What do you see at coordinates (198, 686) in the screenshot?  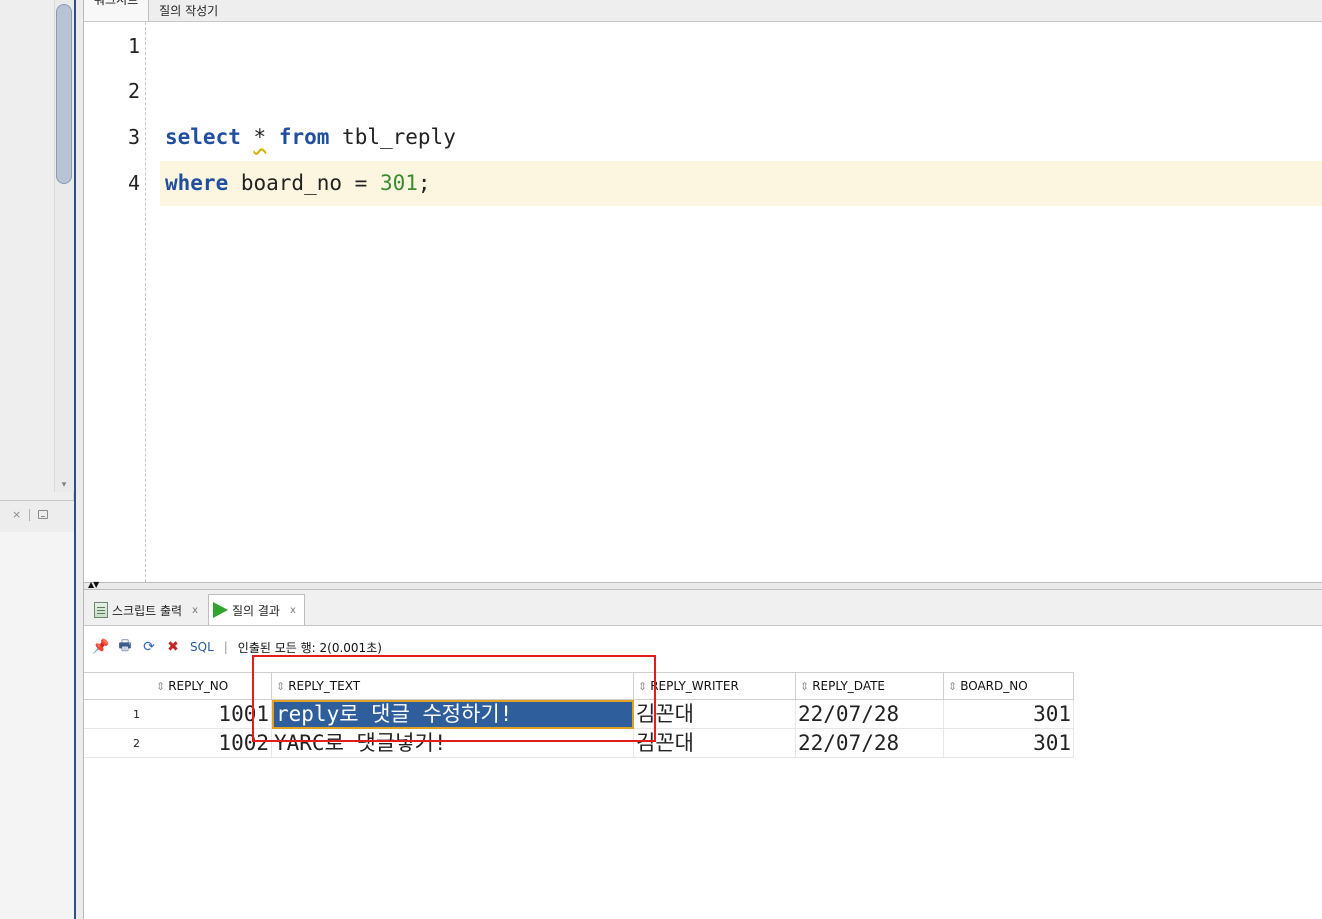 I see `column-header-label: REPLY_NO` at bounding box center [198, 686].